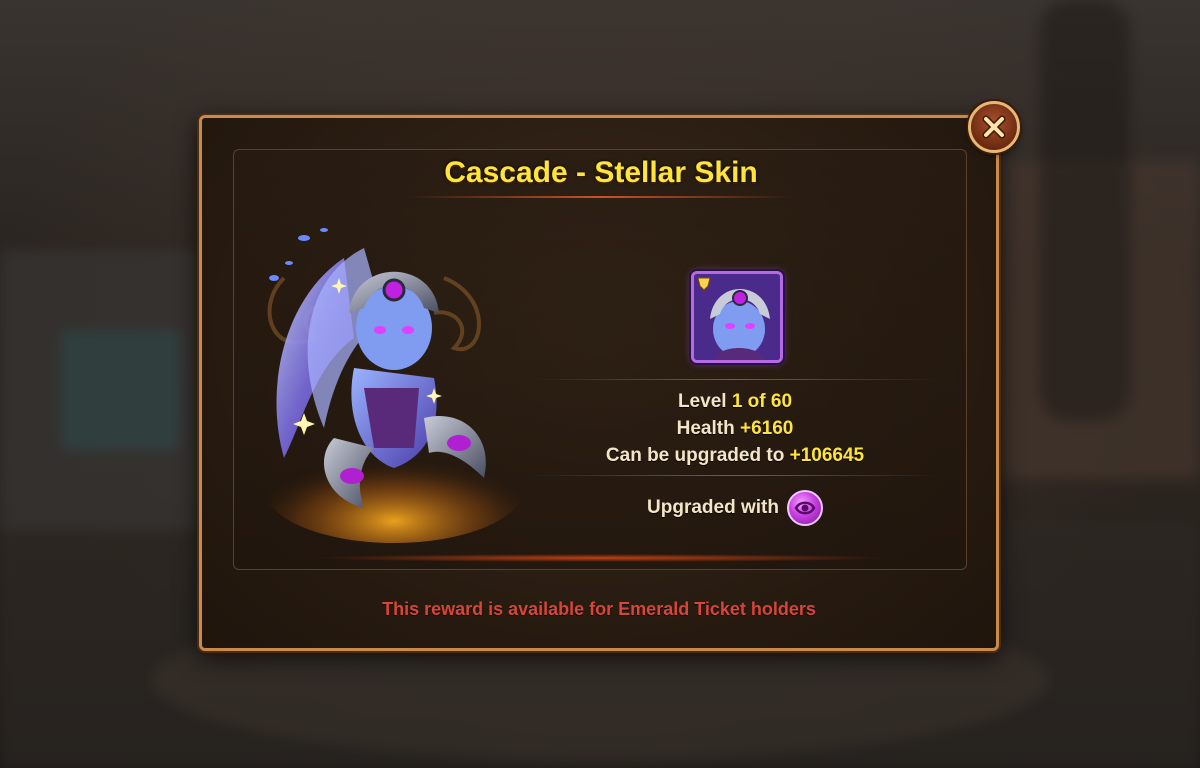 The width and height of the screenshot is (1200, 768). I want to click on stats-divider-top, so click(735, 379).